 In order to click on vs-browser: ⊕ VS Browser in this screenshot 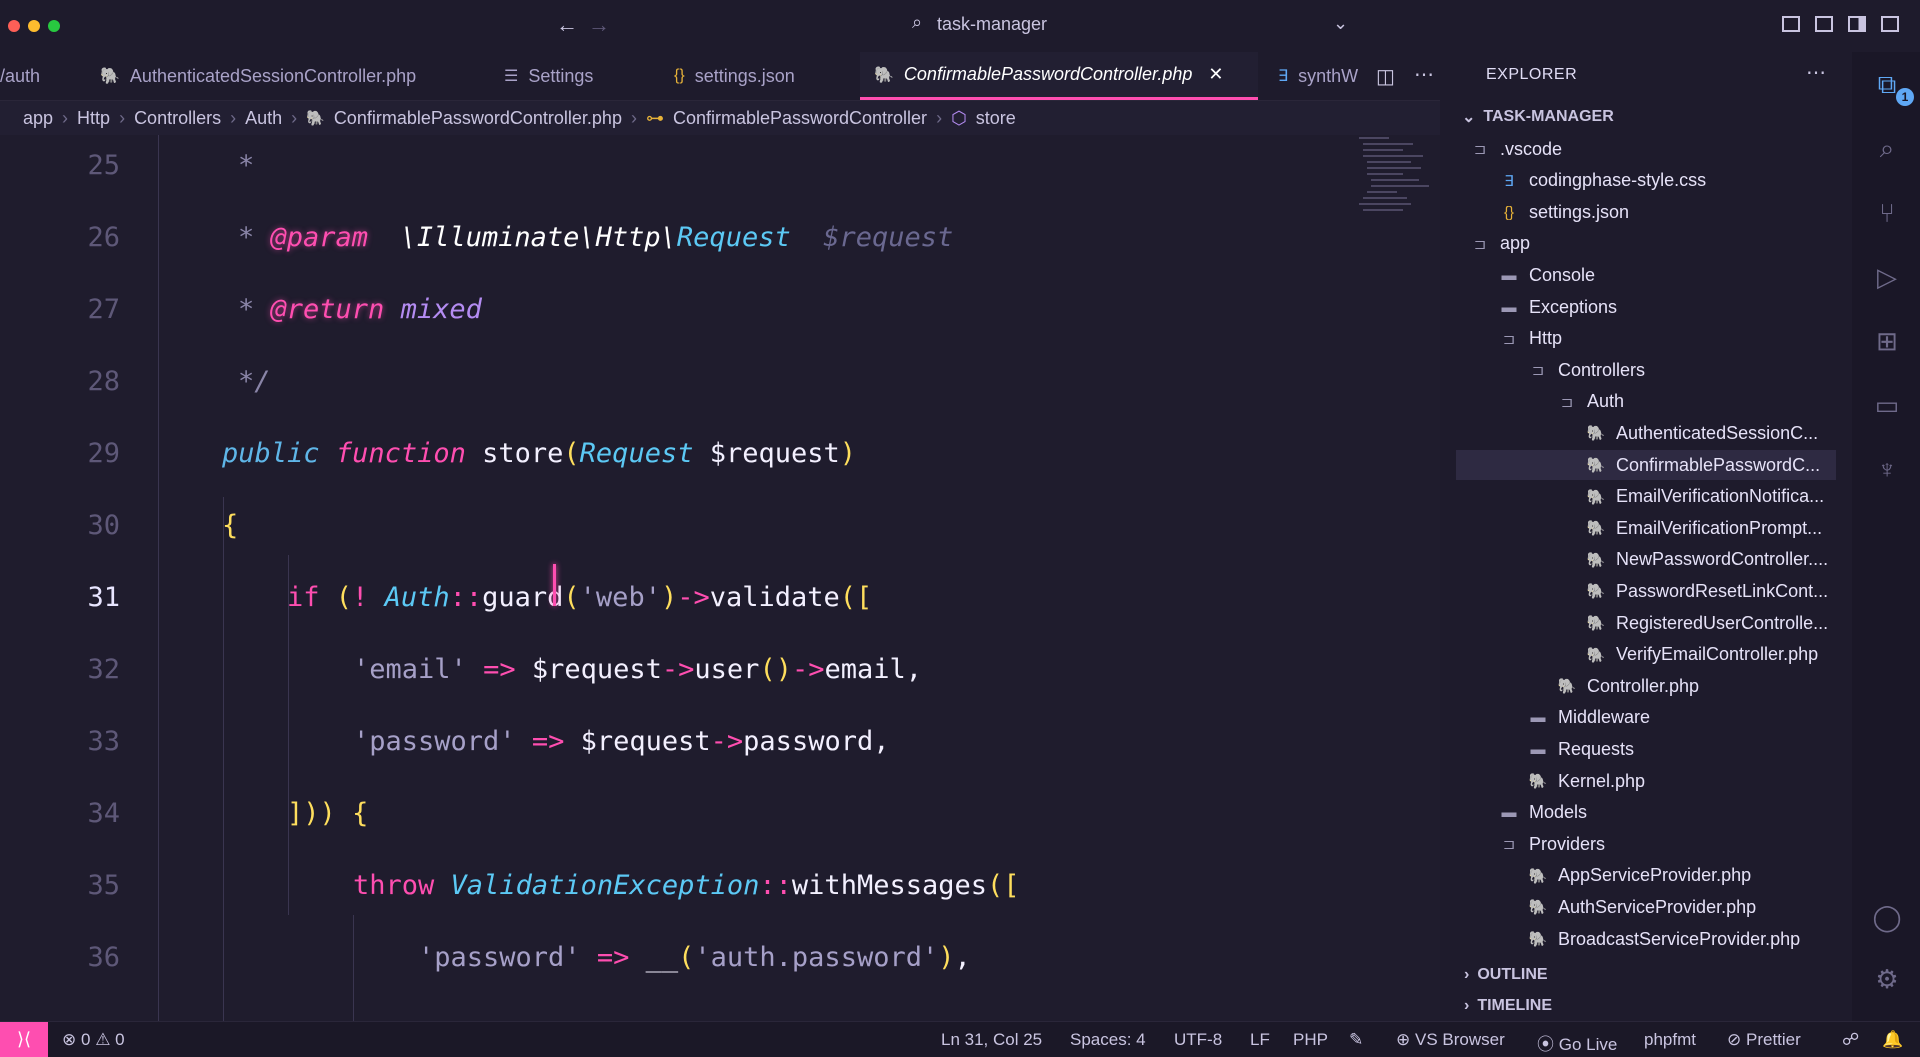, I will do `click(1450, 1040)`.